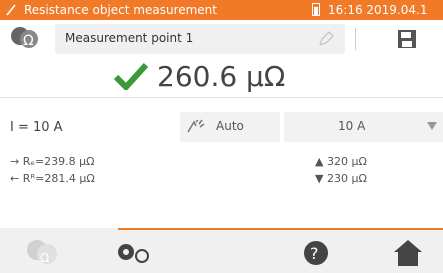 Image resolution: width=443 pixels, height=273 pixels. Describe the element at coordinates (196, 126) in the screenshot. I see `auto-mode-icon` at that location.